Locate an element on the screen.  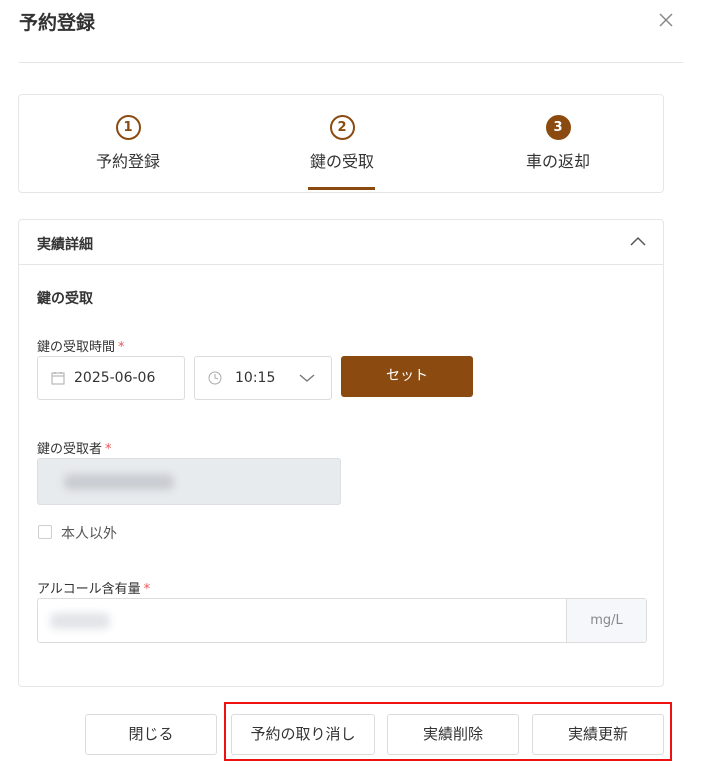
pickup-date-input: 2025-06-06 is located at coordinates (111, 378).